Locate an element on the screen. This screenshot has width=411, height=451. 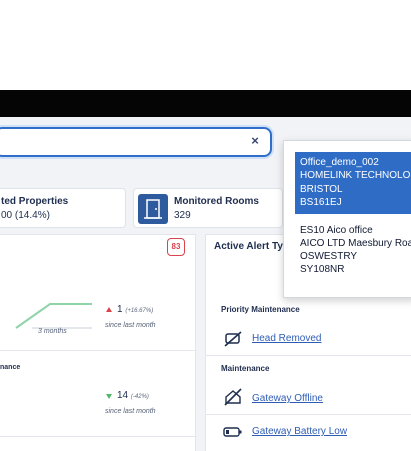
gateway-offline-icon is located at coordinates (233, 399).